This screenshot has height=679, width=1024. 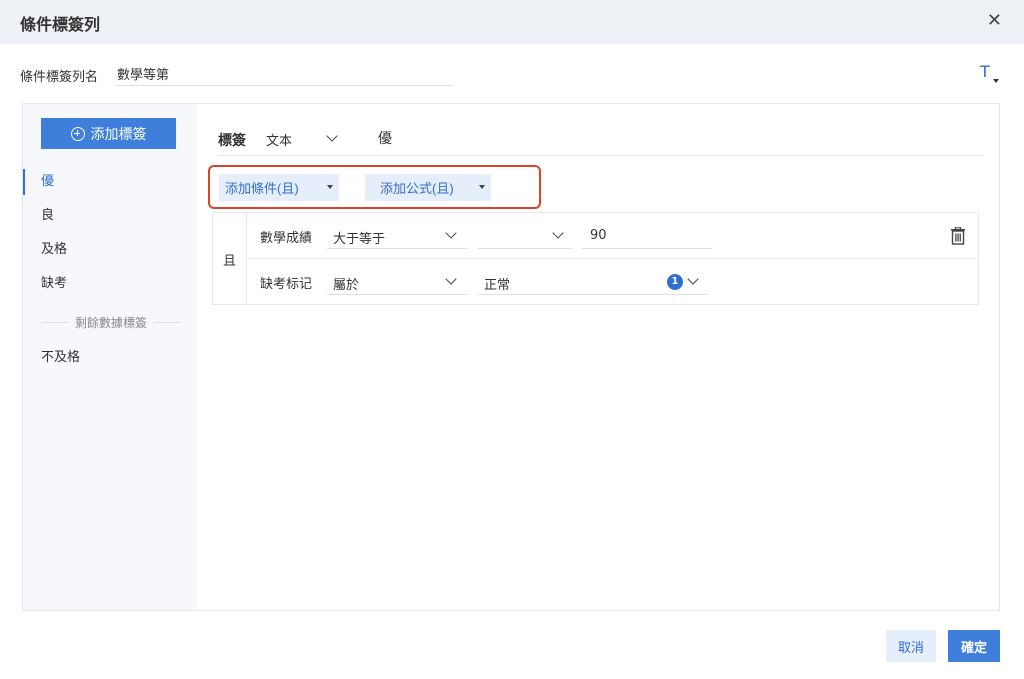 I want to click on condition-field: 缺考标记, so click(x=286, y=284).